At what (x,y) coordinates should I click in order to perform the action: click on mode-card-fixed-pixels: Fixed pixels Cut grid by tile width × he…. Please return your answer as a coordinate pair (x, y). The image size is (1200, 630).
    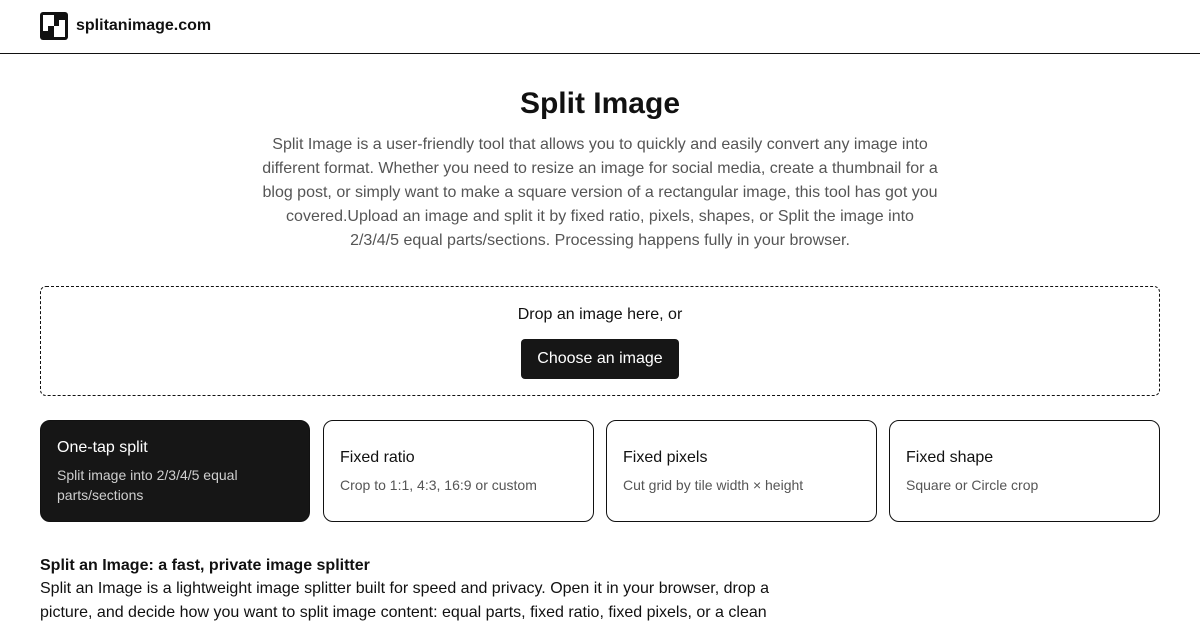
    Looking at the image, I should click on (741, 471).